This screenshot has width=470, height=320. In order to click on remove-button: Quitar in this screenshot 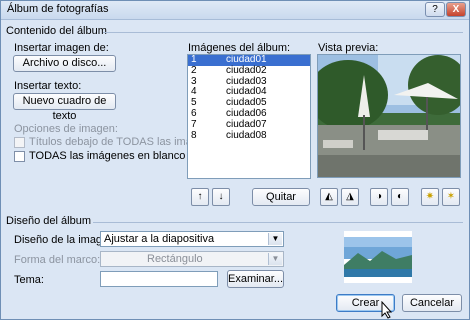, I will do `click(281, 197)`.